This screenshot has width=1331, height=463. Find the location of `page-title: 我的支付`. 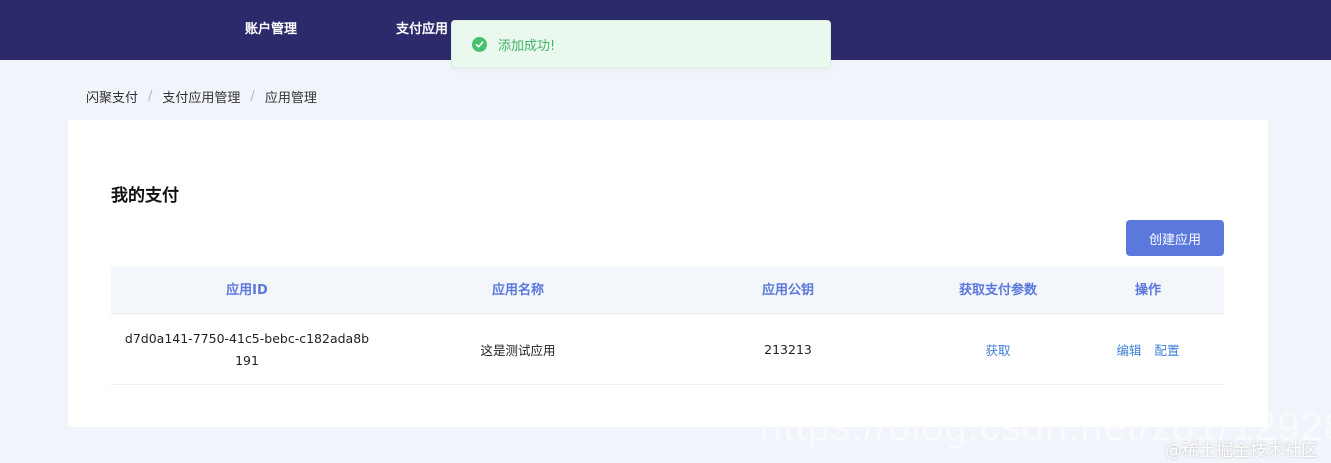

page-title: 我的支付 is located at coordinates (145, 196).